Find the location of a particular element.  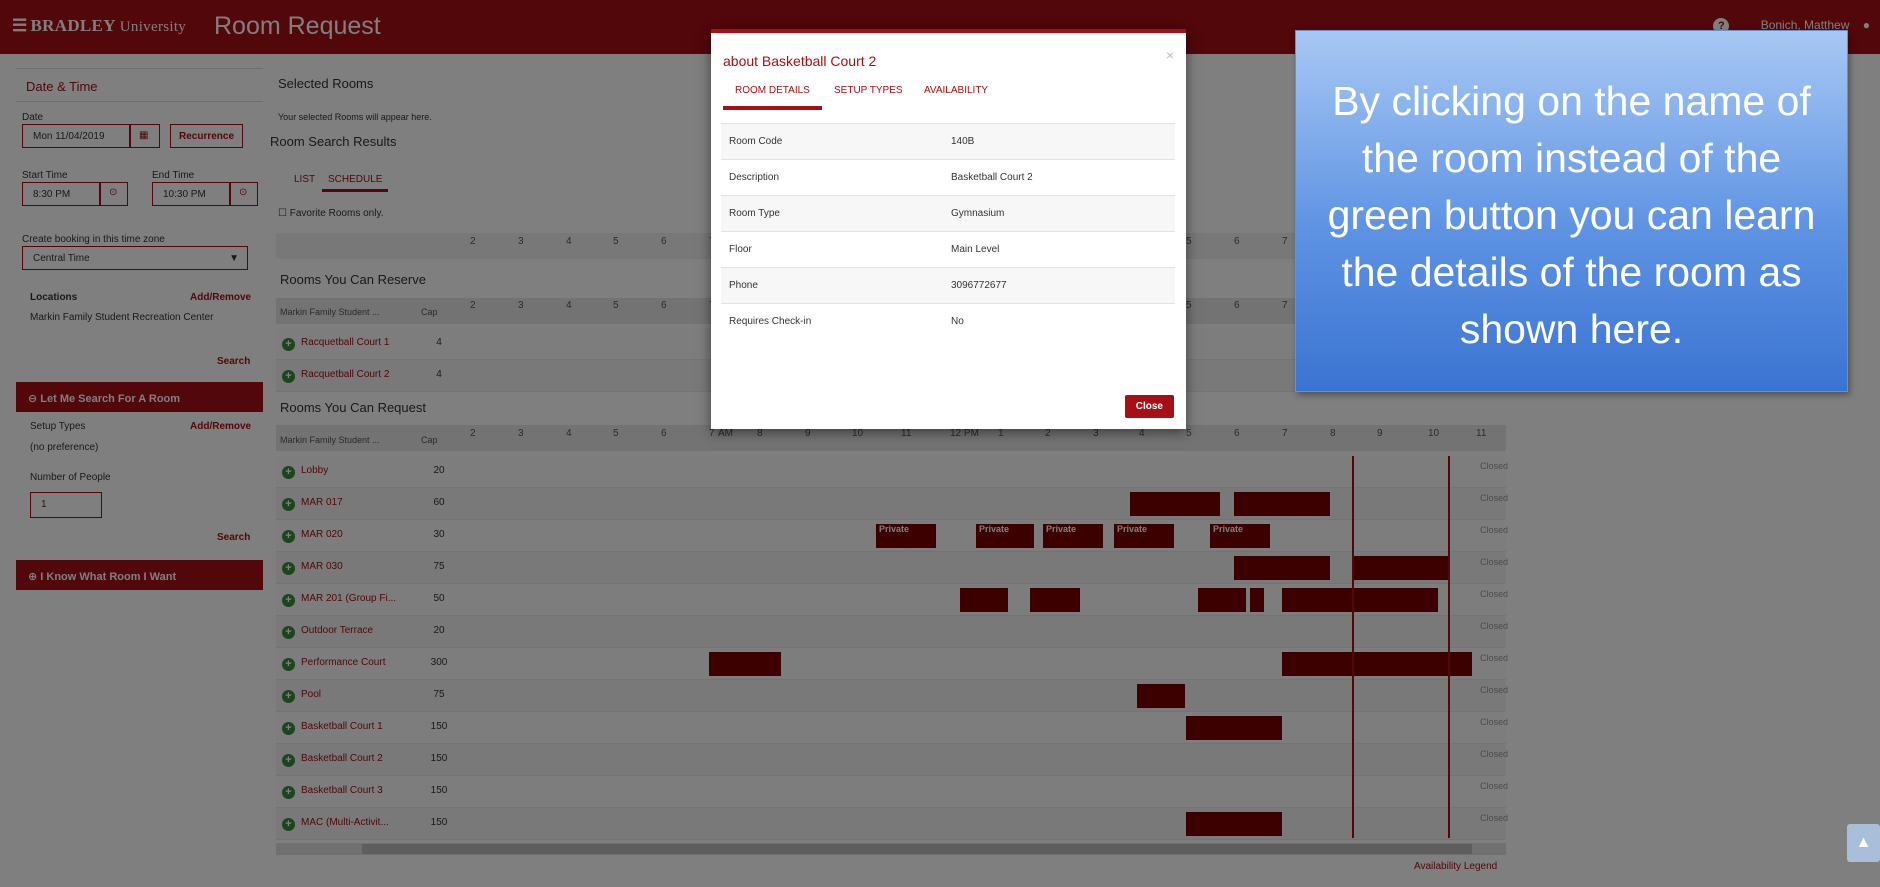

tab-setup-types: SETUP TYPES is located at coordinates (868, 95).